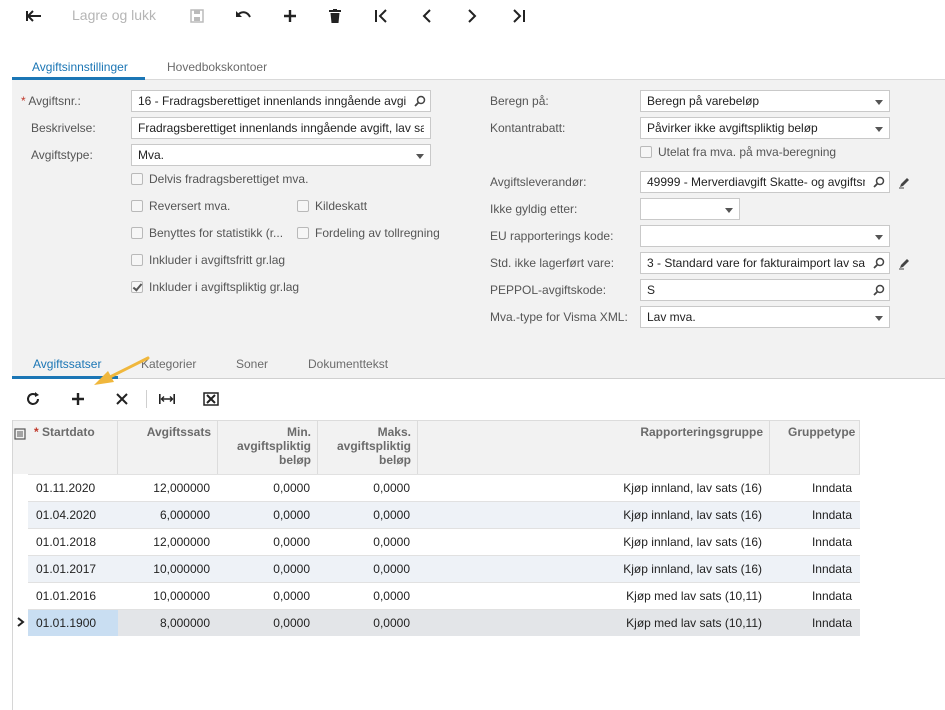 The image size is (945, 710). Describe the element at coordinates (180, 206) in the screenshot. I see `checkbox-reversert-mva: Reversert mva.` at that location.